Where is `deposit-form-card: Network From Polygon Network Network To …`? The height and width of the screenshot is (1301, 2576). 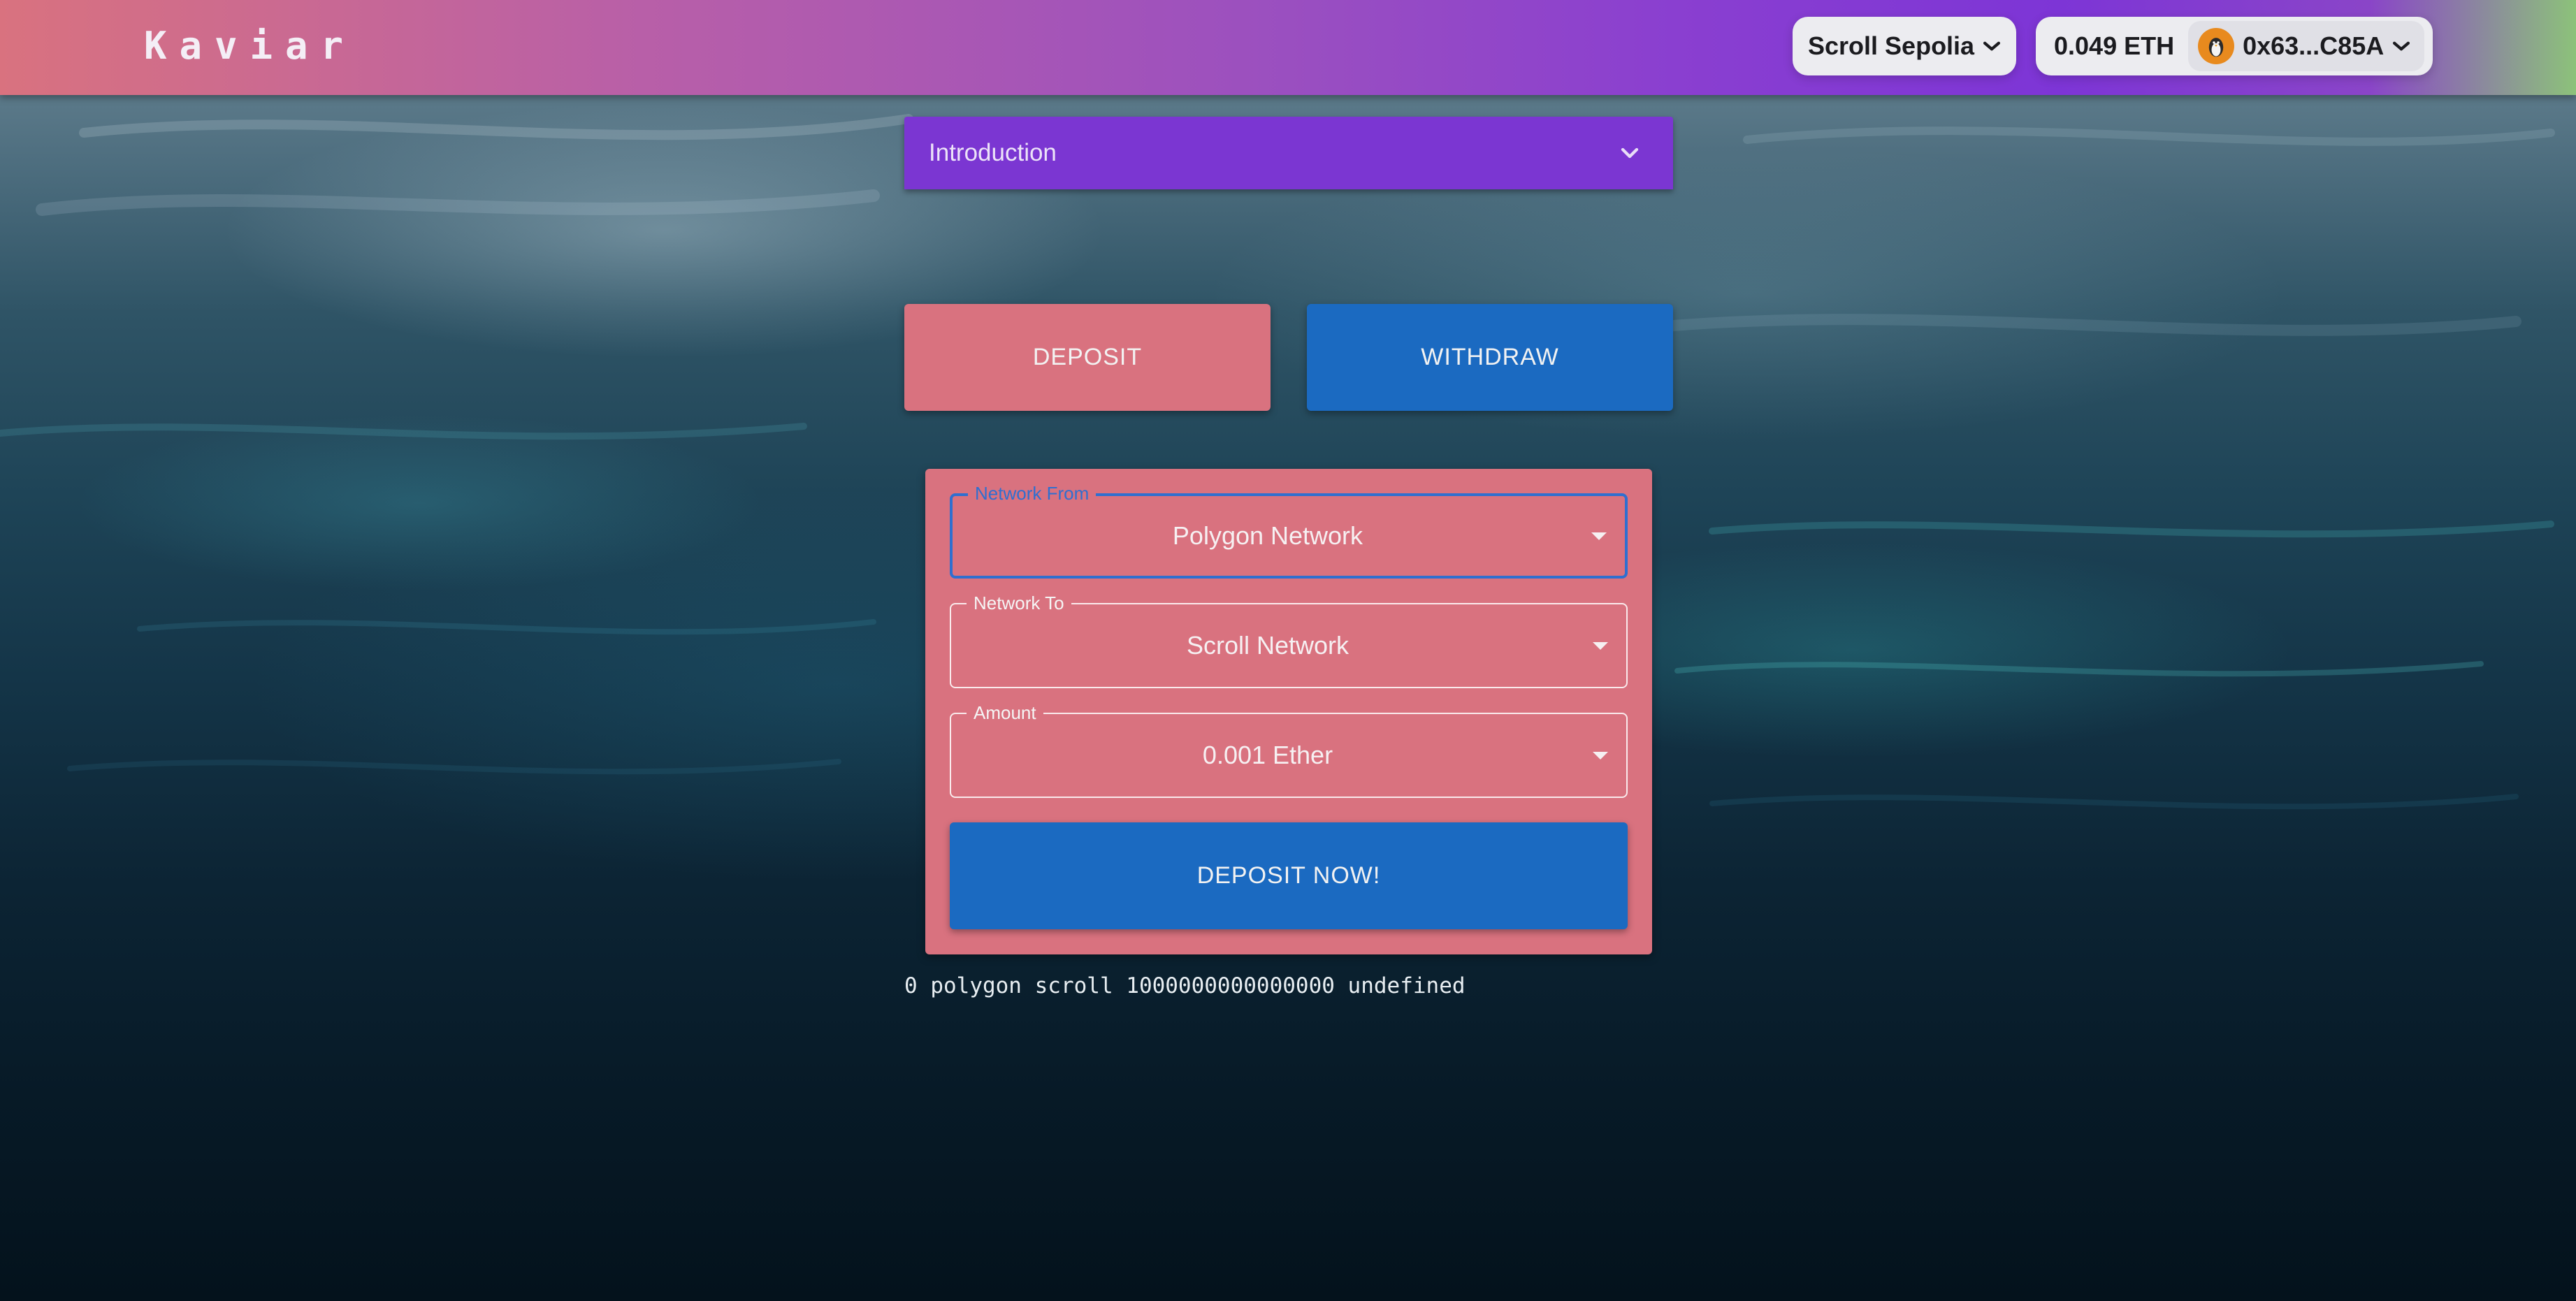
deposit-form-card: Network From Polygon Network Network To … is located at coordinates (1288, 712).